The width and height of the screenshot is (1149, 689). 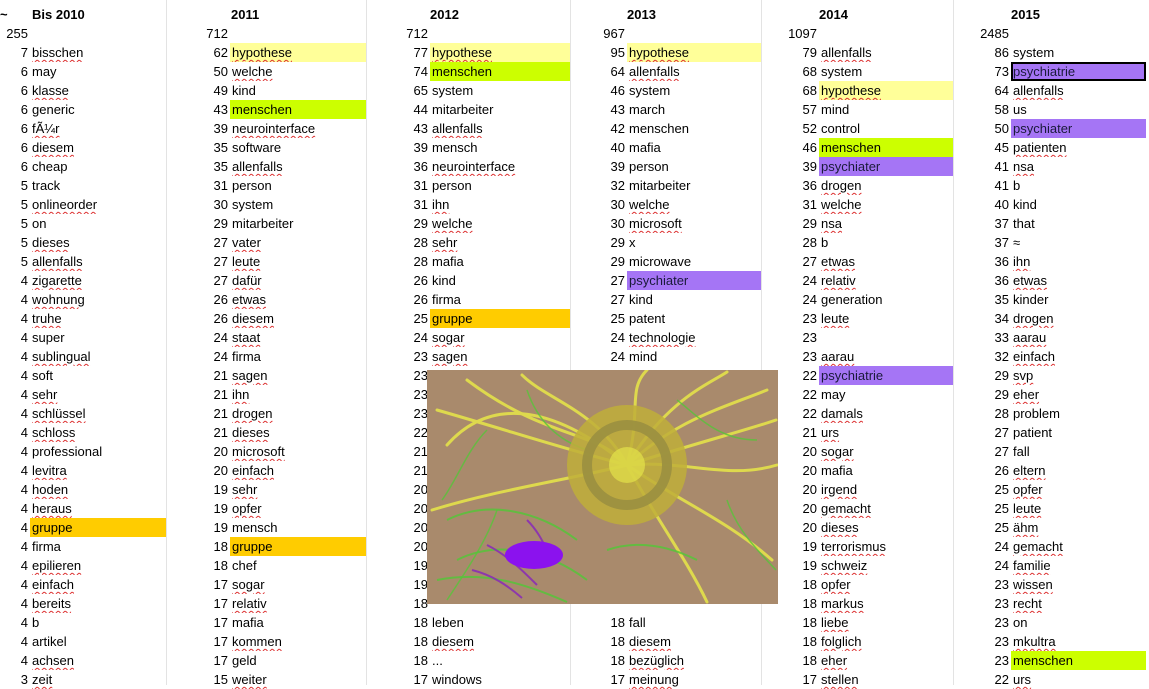 I want to click on count-cell: 45, so click(x=982, y=147).